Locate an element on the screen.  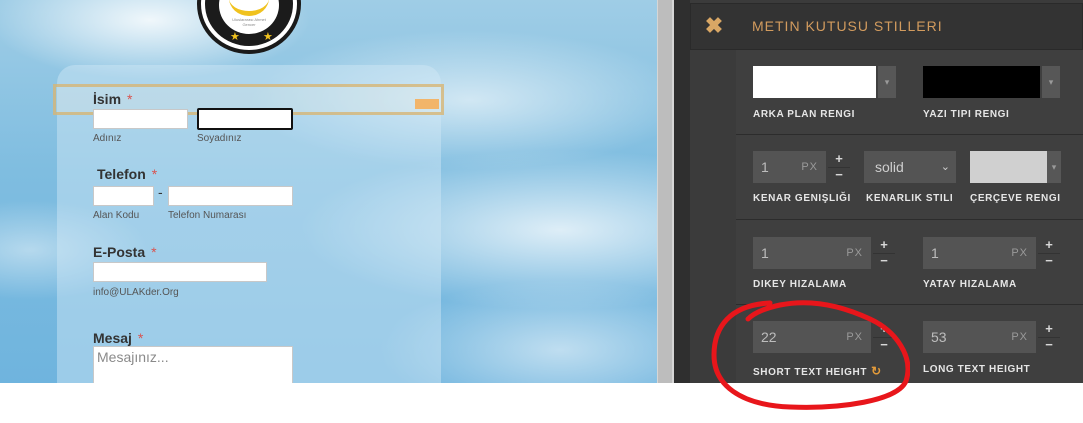
background-color-swatch is located at coordinates (814, 82).